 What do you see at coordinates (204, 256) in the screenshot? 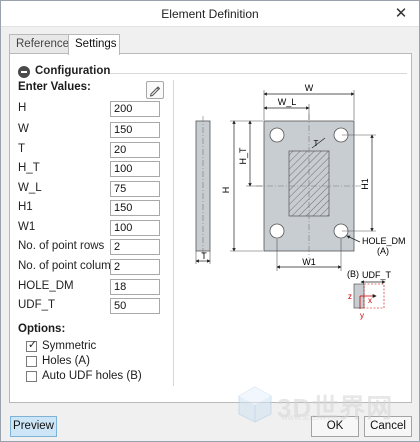
I see `t-dim-label: T` at bounding box center [204, 256].